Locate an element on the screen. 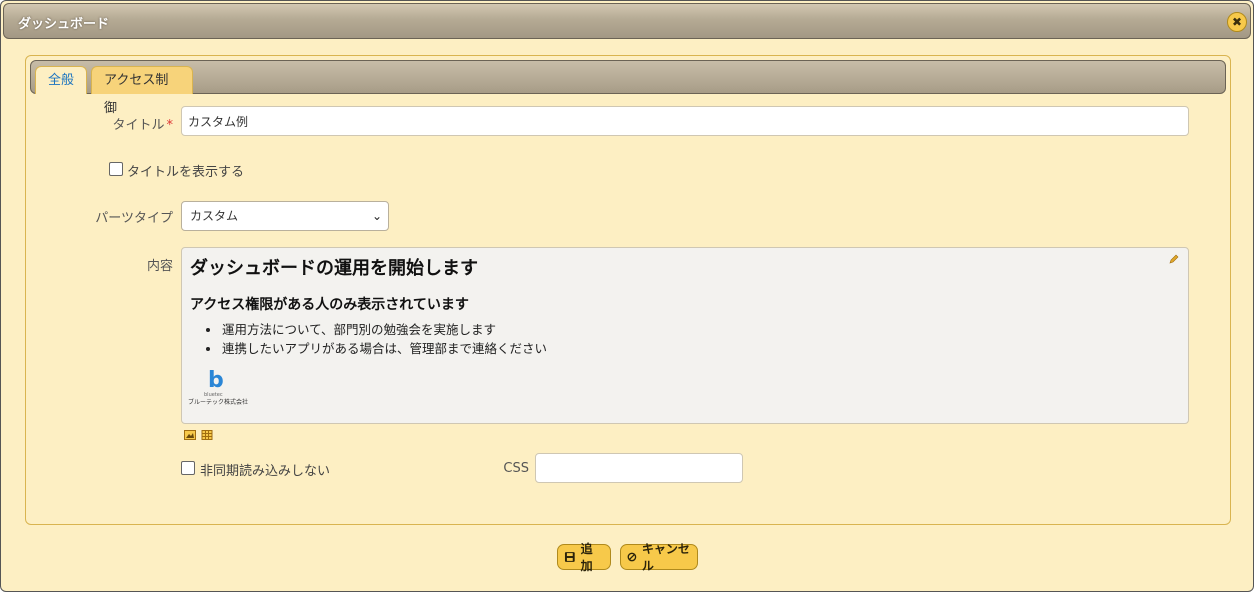  chevron-down-icon: ⌄ is located at coordinates (376, 216).